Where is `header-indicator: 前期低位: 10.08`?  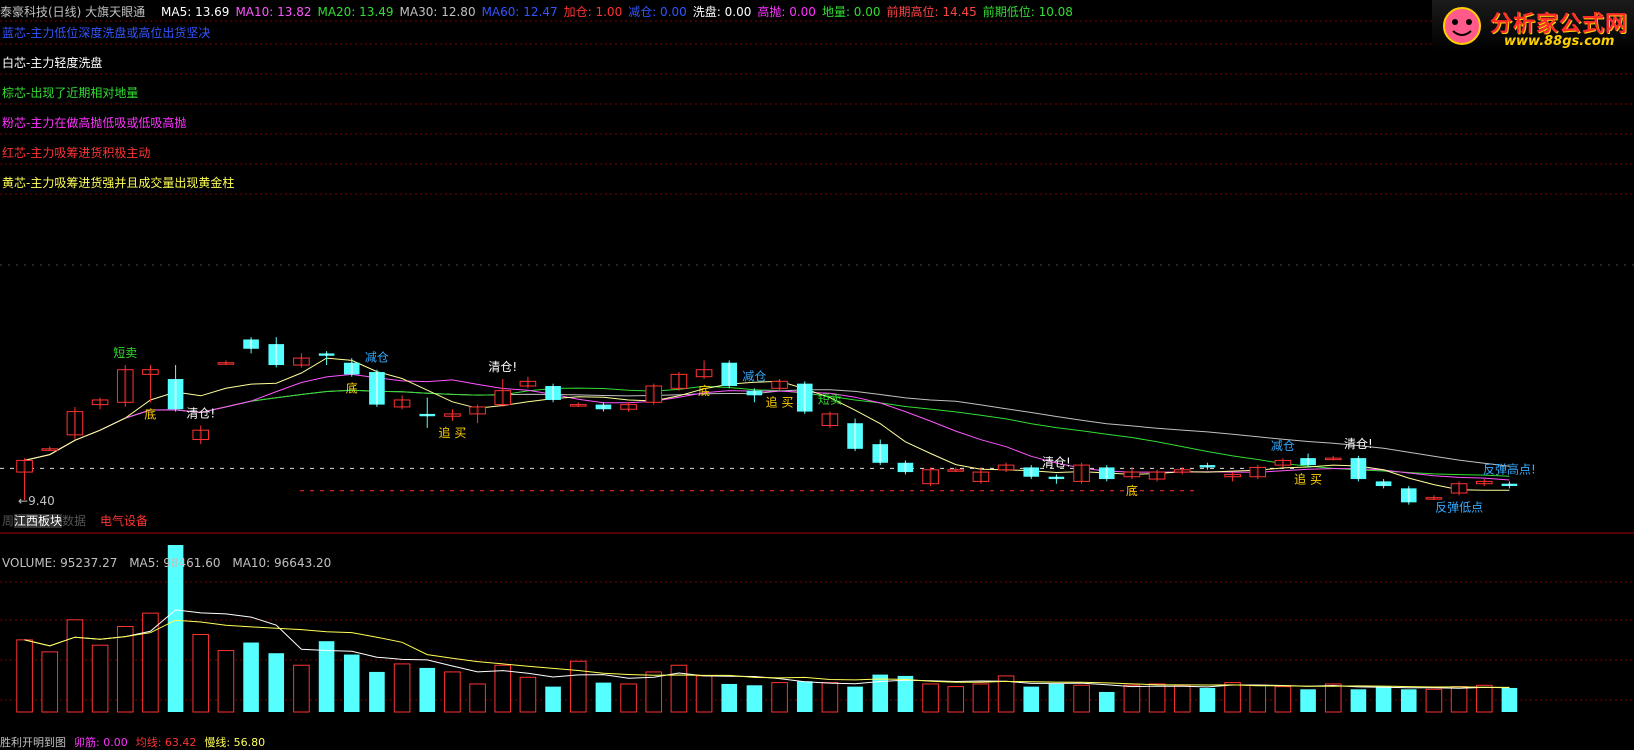 header-indicator: 前期低位: 10.08 is located at coordinates (1027, 12).